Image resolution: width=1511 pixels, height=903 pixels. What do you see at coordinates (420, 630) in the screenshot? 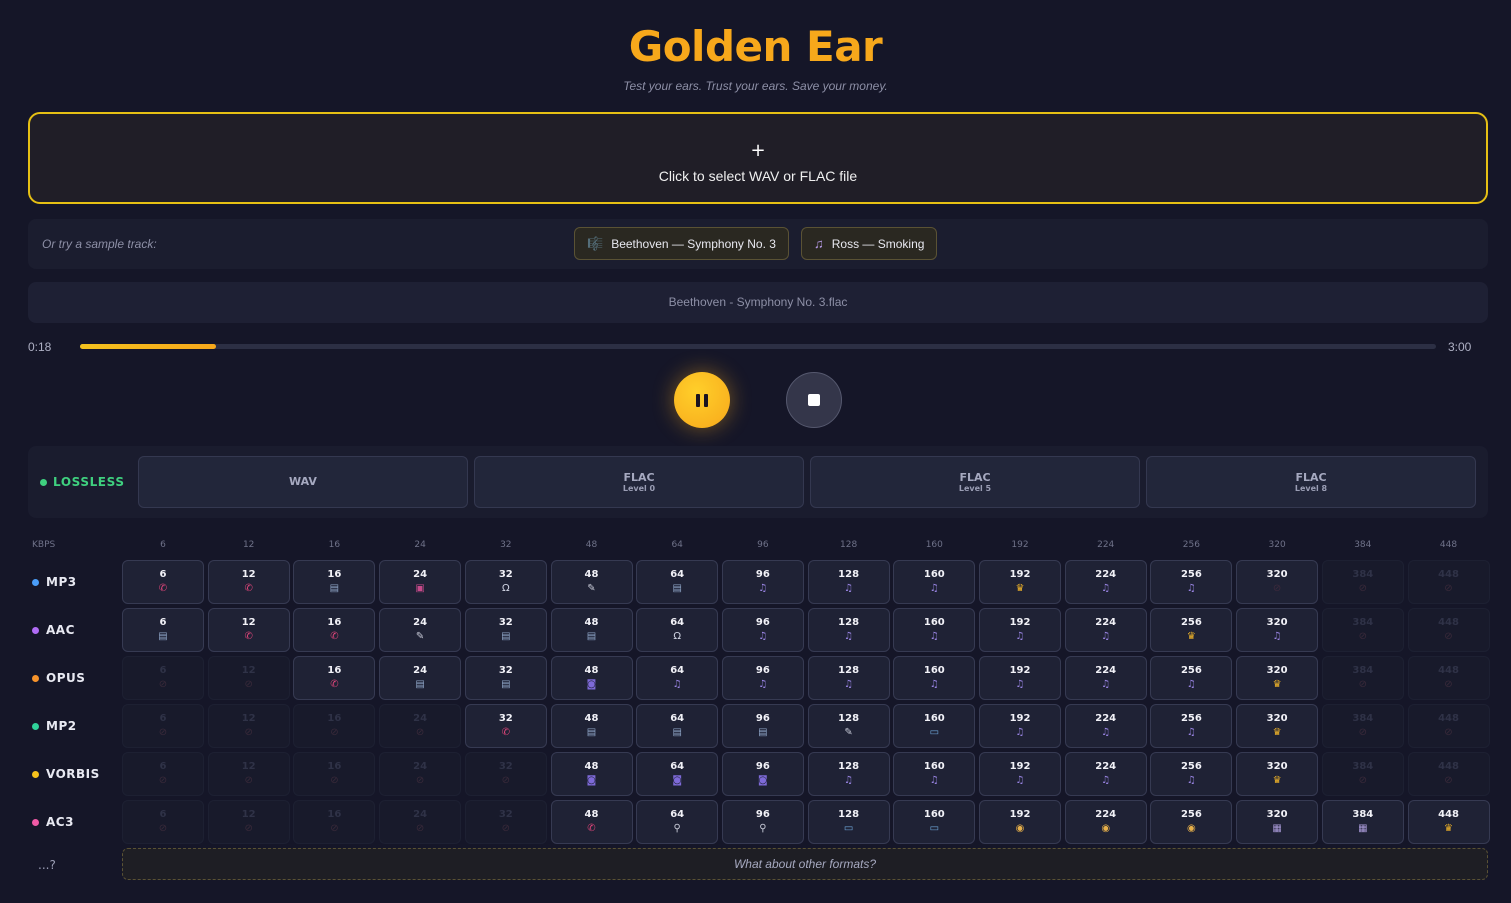
I see `bitrate-cell-aac-24: 24 ✎` at bounding box center [420, 630].